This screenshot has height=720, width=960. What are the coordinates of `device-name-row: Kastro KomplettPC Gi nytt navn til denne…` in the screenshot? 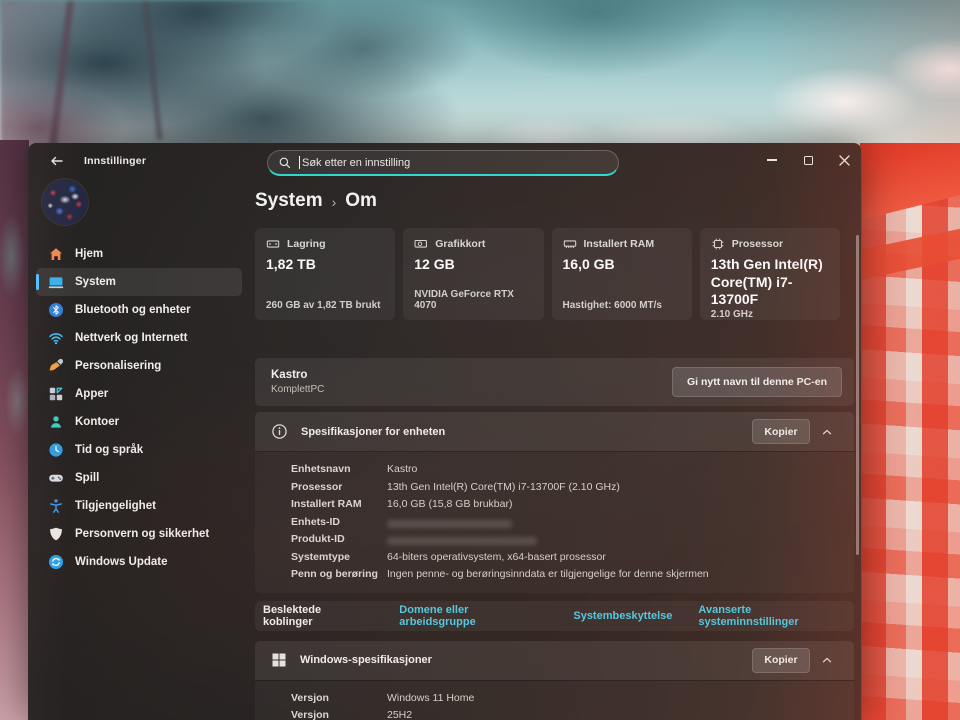 It's located at (554, 382).